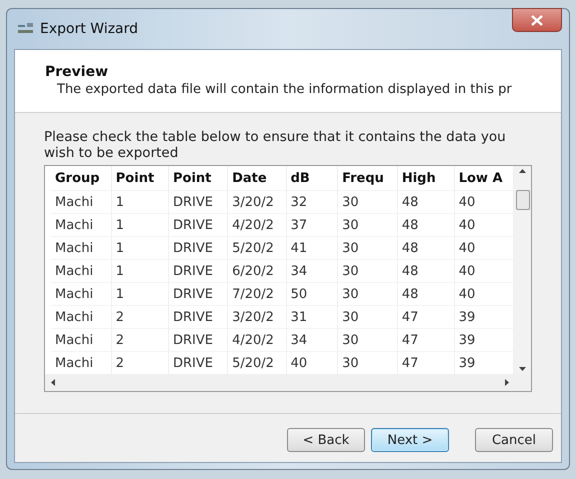 The height and width of the screenshot is (479, 576). What do you see at coordinates (425, 178) in the screenshot?
I see `column-header: High` at bounding box center [425, 178].